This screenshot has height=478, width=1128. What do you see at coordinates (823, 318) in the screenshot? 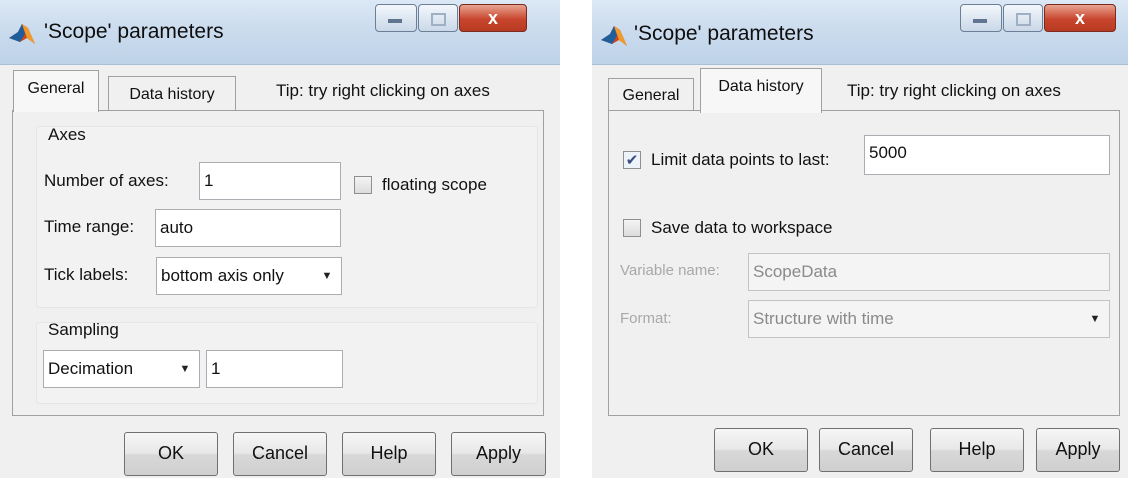
I see `format-value: Structure with time` at bounding box center [823, 318].